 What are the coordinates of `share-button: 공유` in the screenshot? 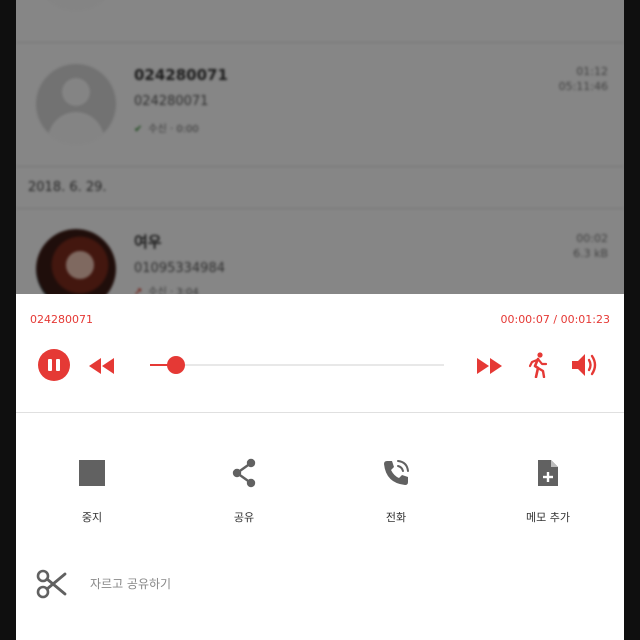 It's located at (244, 490).